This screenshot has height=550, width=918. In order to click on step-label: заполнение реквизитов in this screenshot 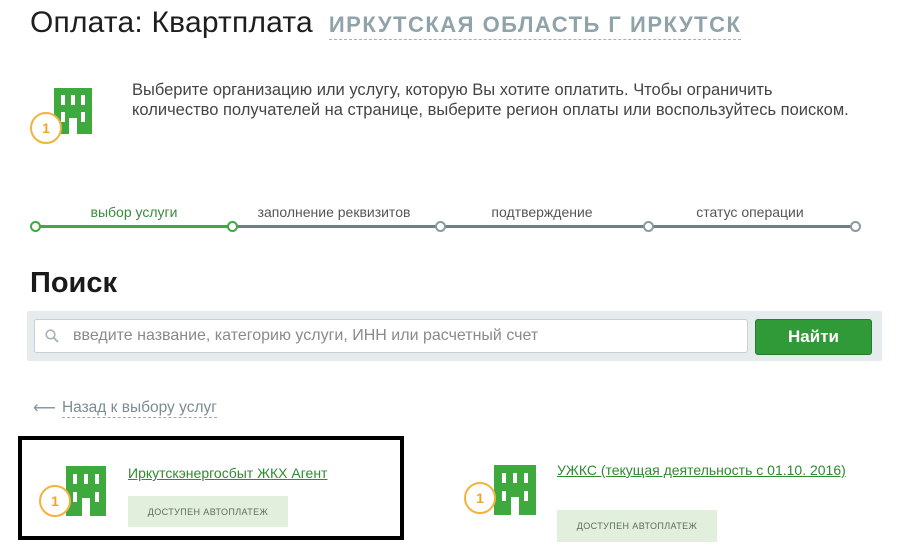, I will do `click(334, 212)`.